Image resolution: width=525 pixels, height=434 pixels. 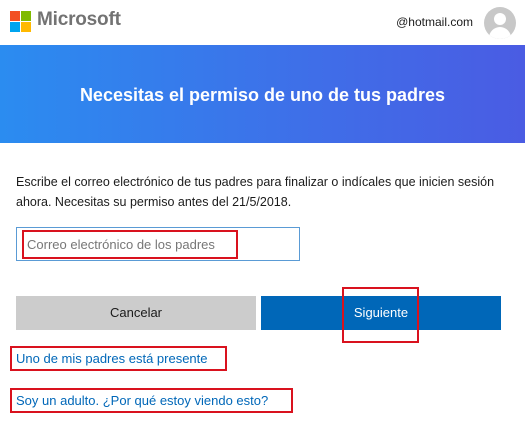 I want to click on top-bar: Microsoft @hotmail.com, so click(x=262, y=22).